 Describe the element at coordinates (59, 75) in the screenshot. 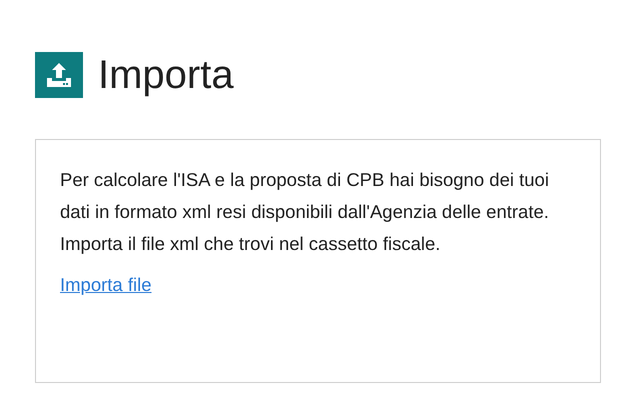

I see `upload-icon` at that location.